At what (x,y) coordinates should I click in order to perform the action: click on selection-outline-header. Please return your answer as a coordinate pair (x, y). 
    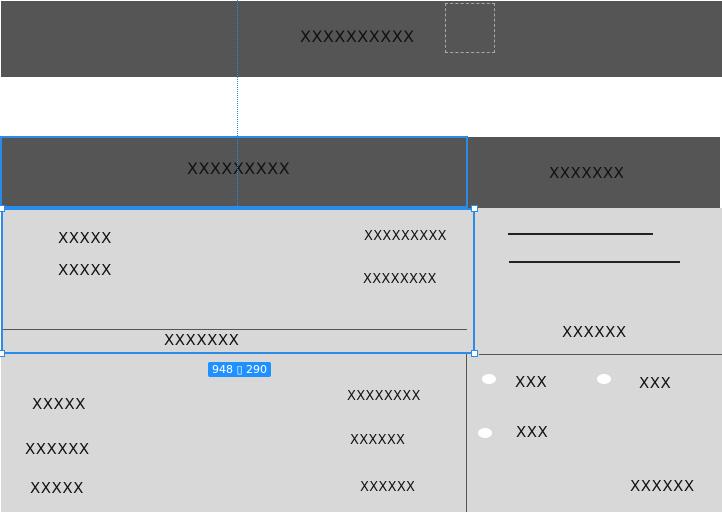
    Looking at the image, I should click on (234, 172).